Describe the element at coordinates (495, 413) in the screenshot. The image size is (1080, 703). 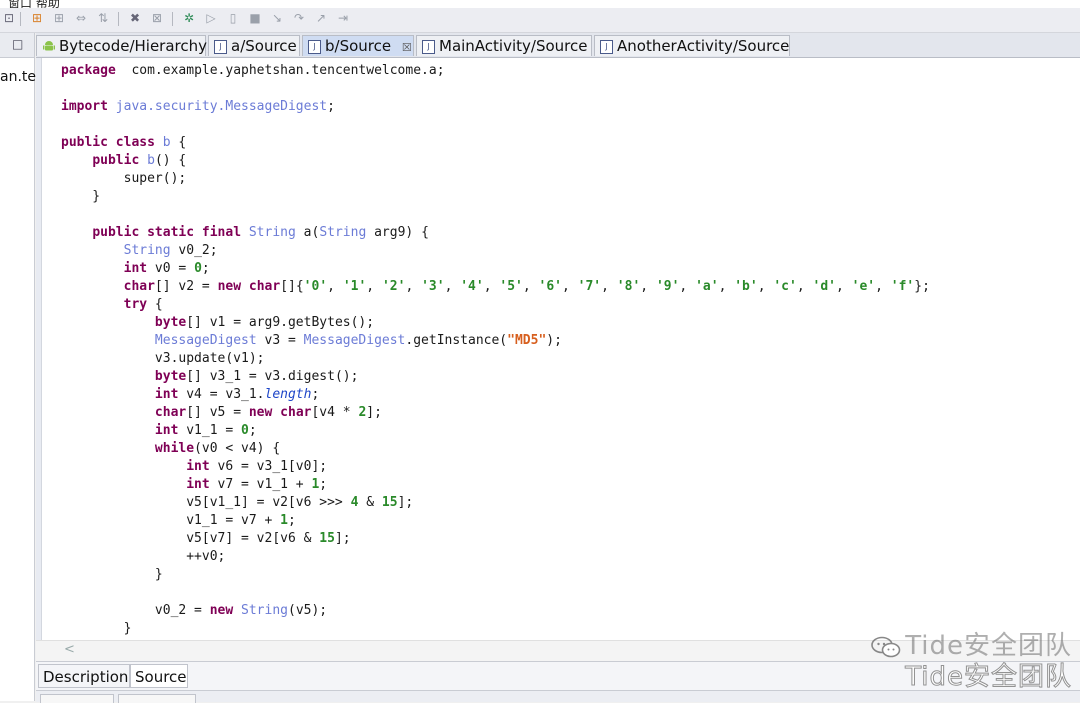
I see `code-line: char[] v5 = new char[v4 * 2];` at that location.